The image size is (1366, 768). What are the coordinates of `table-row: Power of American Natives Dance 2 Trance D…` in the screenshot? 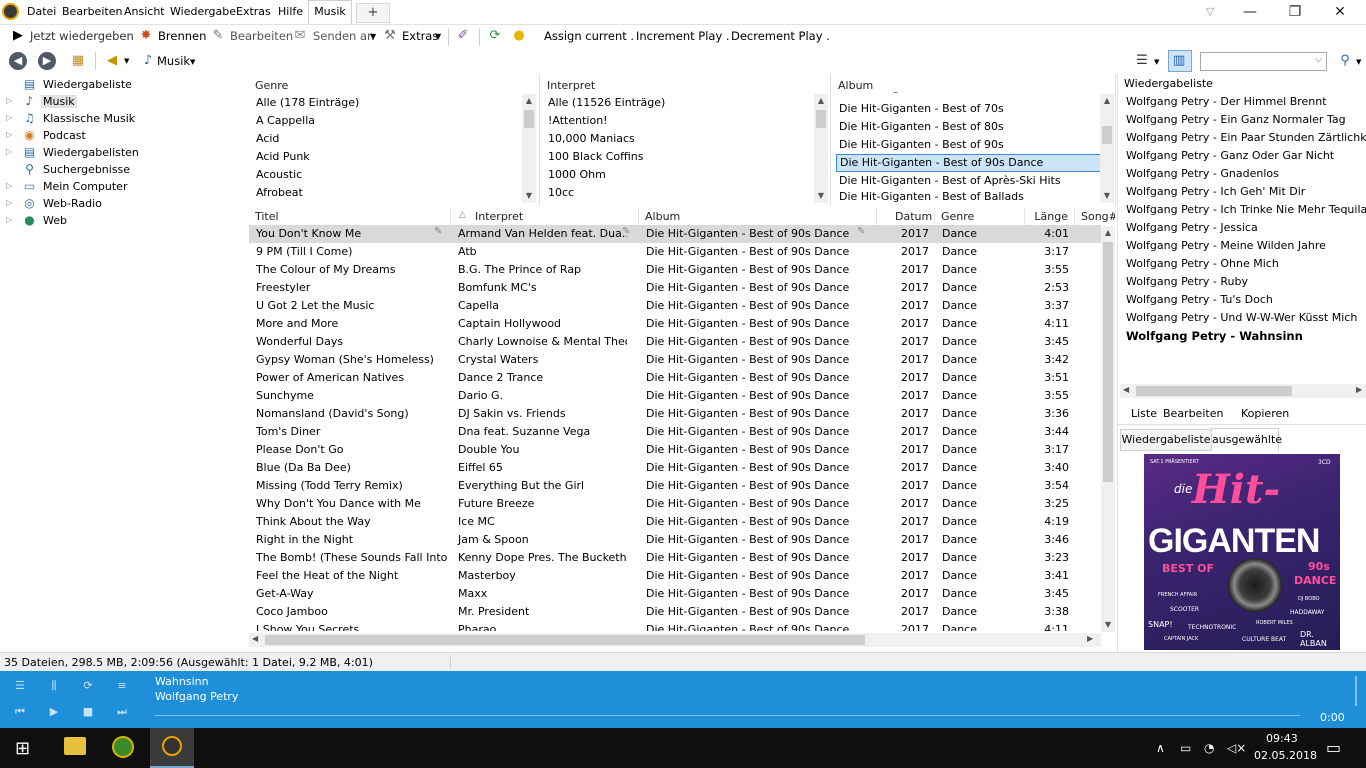 It's located at (675, 378).